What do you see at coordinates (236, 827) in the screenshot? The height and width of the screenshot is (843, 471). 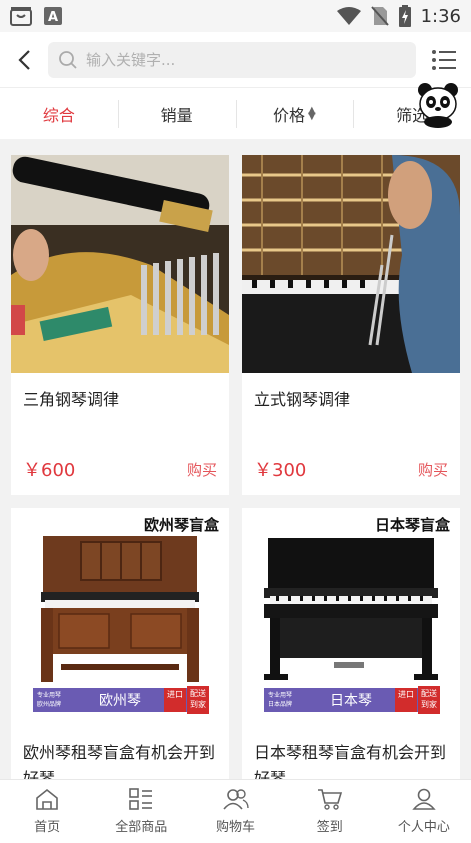 I see `tab-label: 购物车` at bounding box center [236, 827].